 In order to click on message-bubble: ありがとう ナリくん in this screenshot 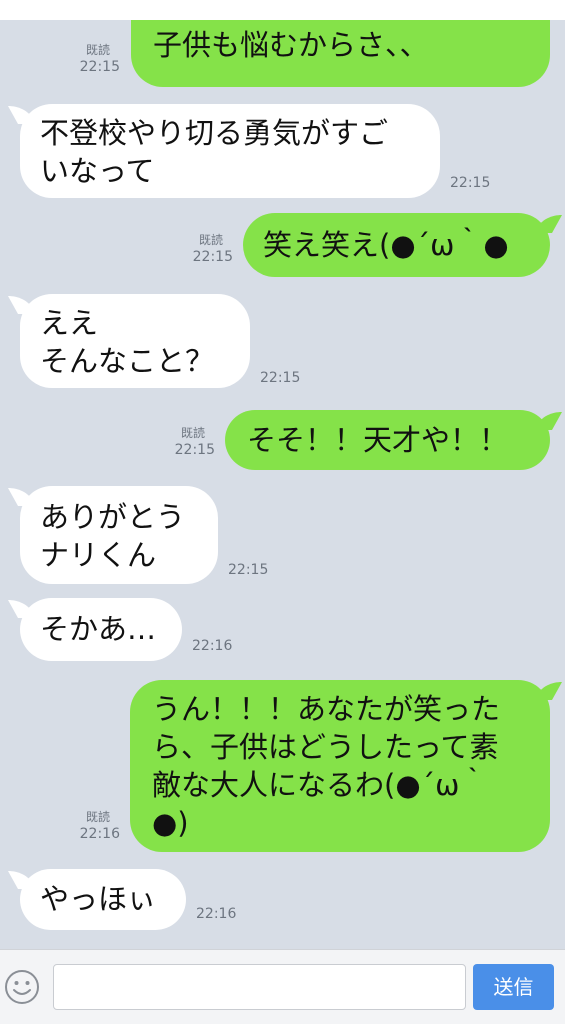, I will do `click(119, 535)`.